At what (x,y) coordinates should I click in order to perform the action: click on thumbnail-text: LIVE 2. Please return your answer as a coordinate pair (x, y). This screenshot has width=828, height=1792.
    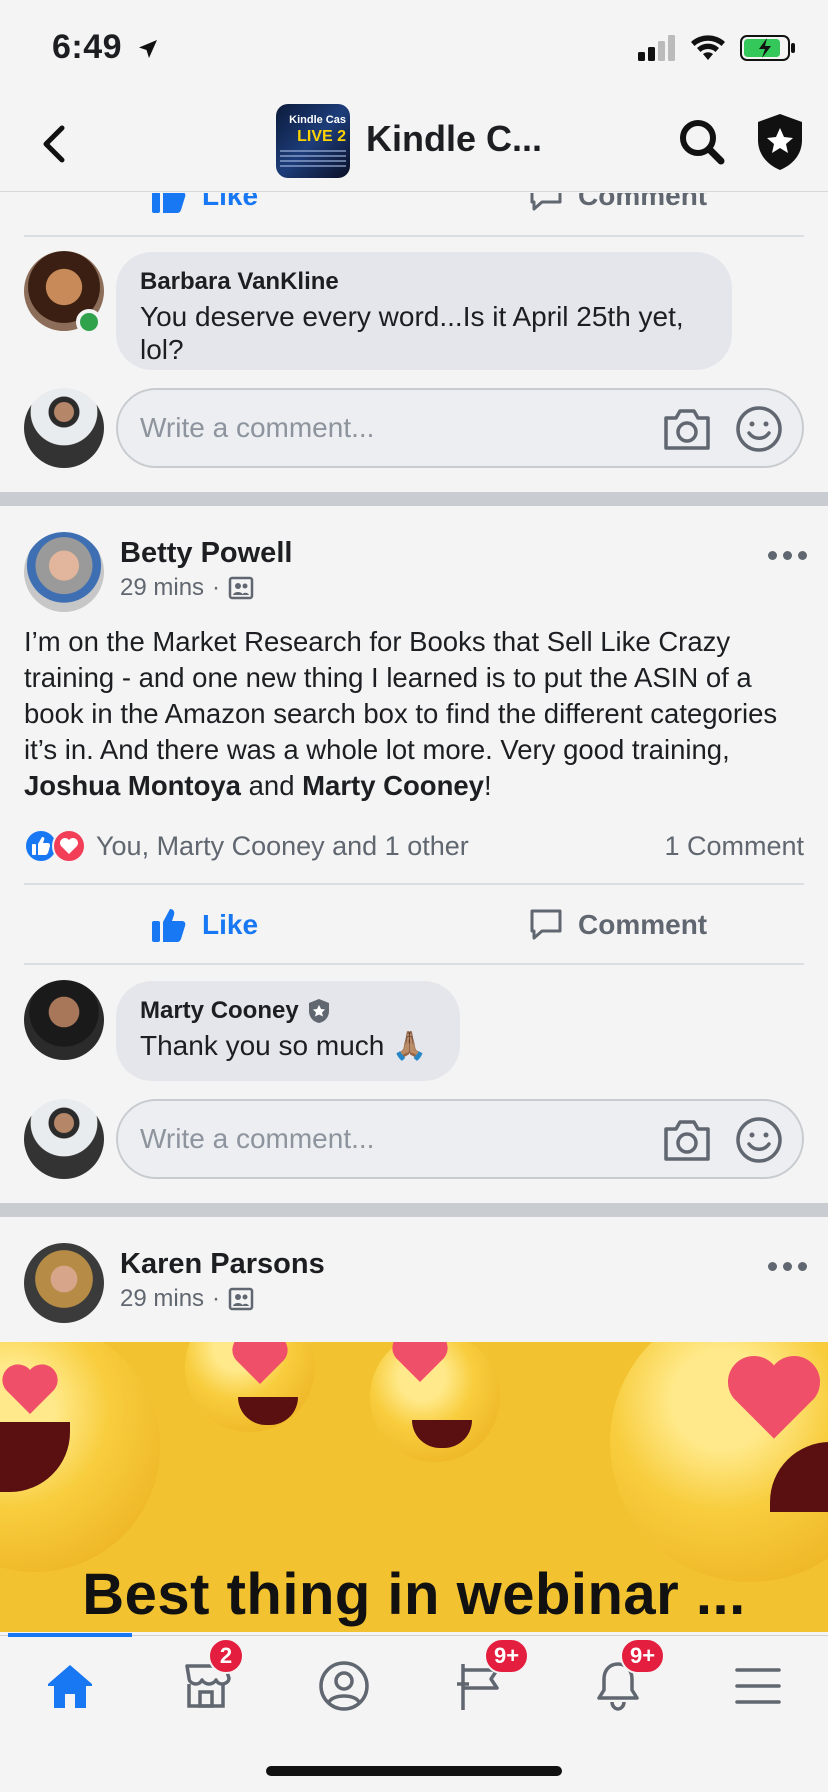
    Looking at the image, I should click on (321, 136).